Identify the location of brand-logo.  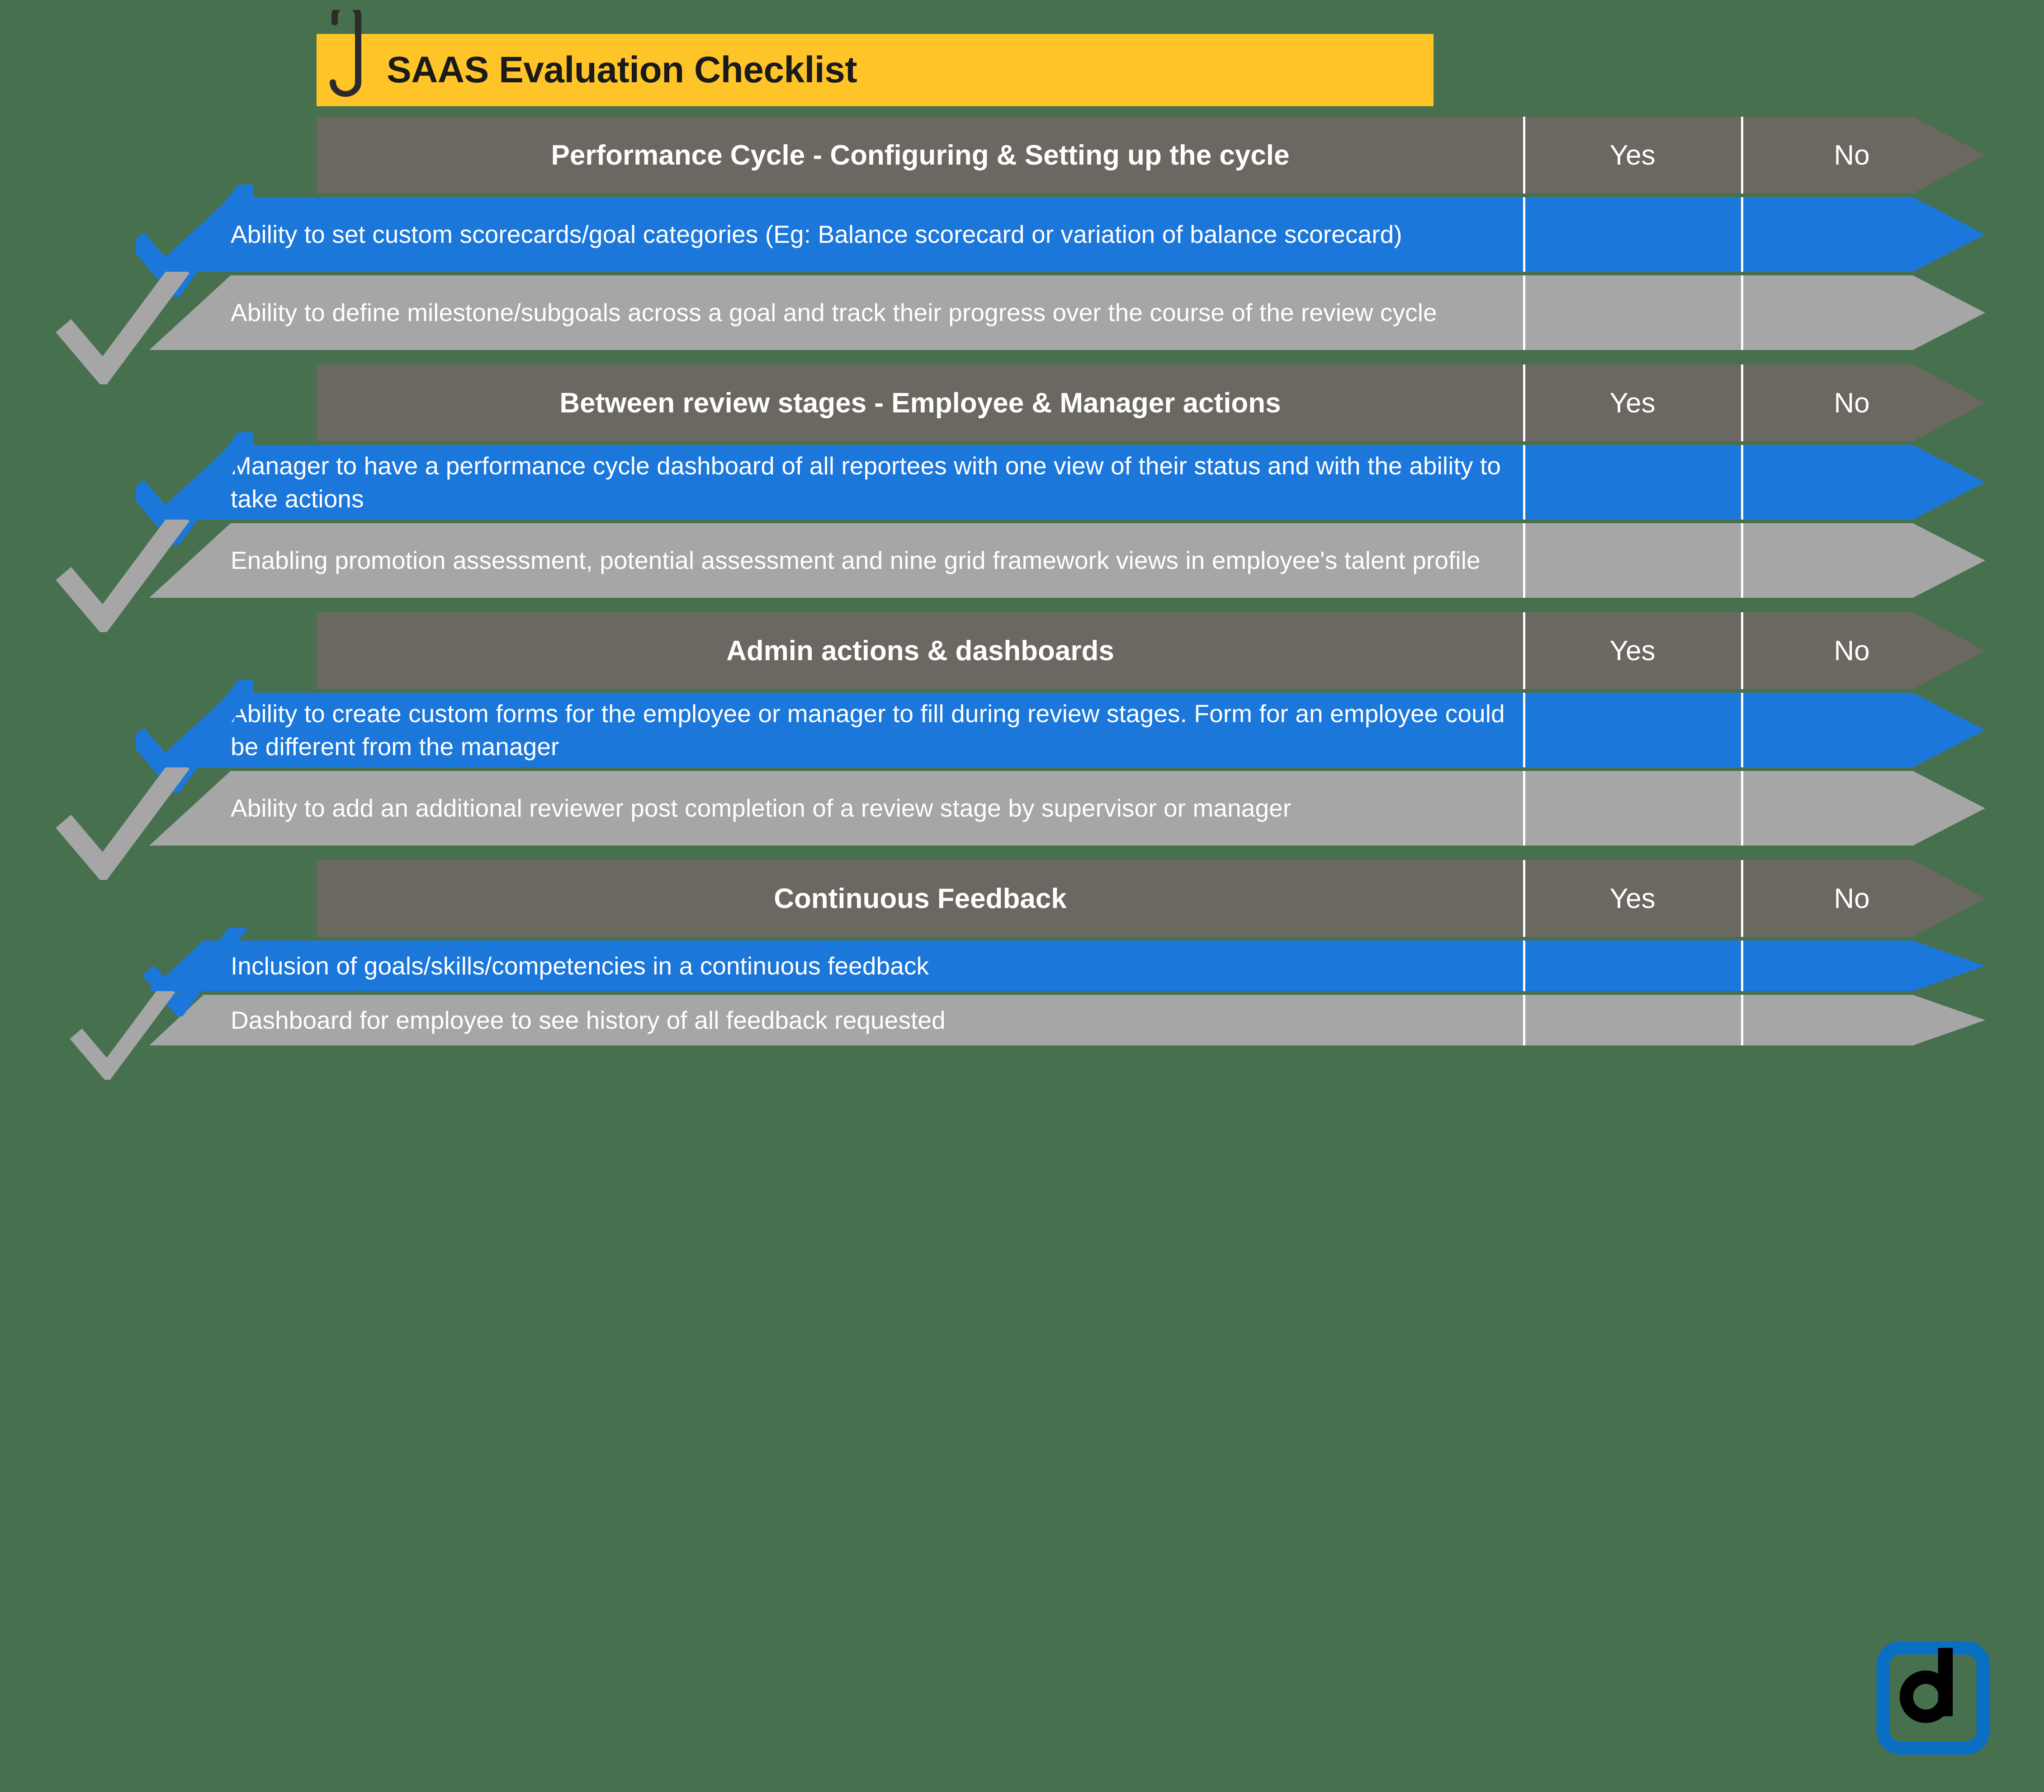
(1933, 1698).